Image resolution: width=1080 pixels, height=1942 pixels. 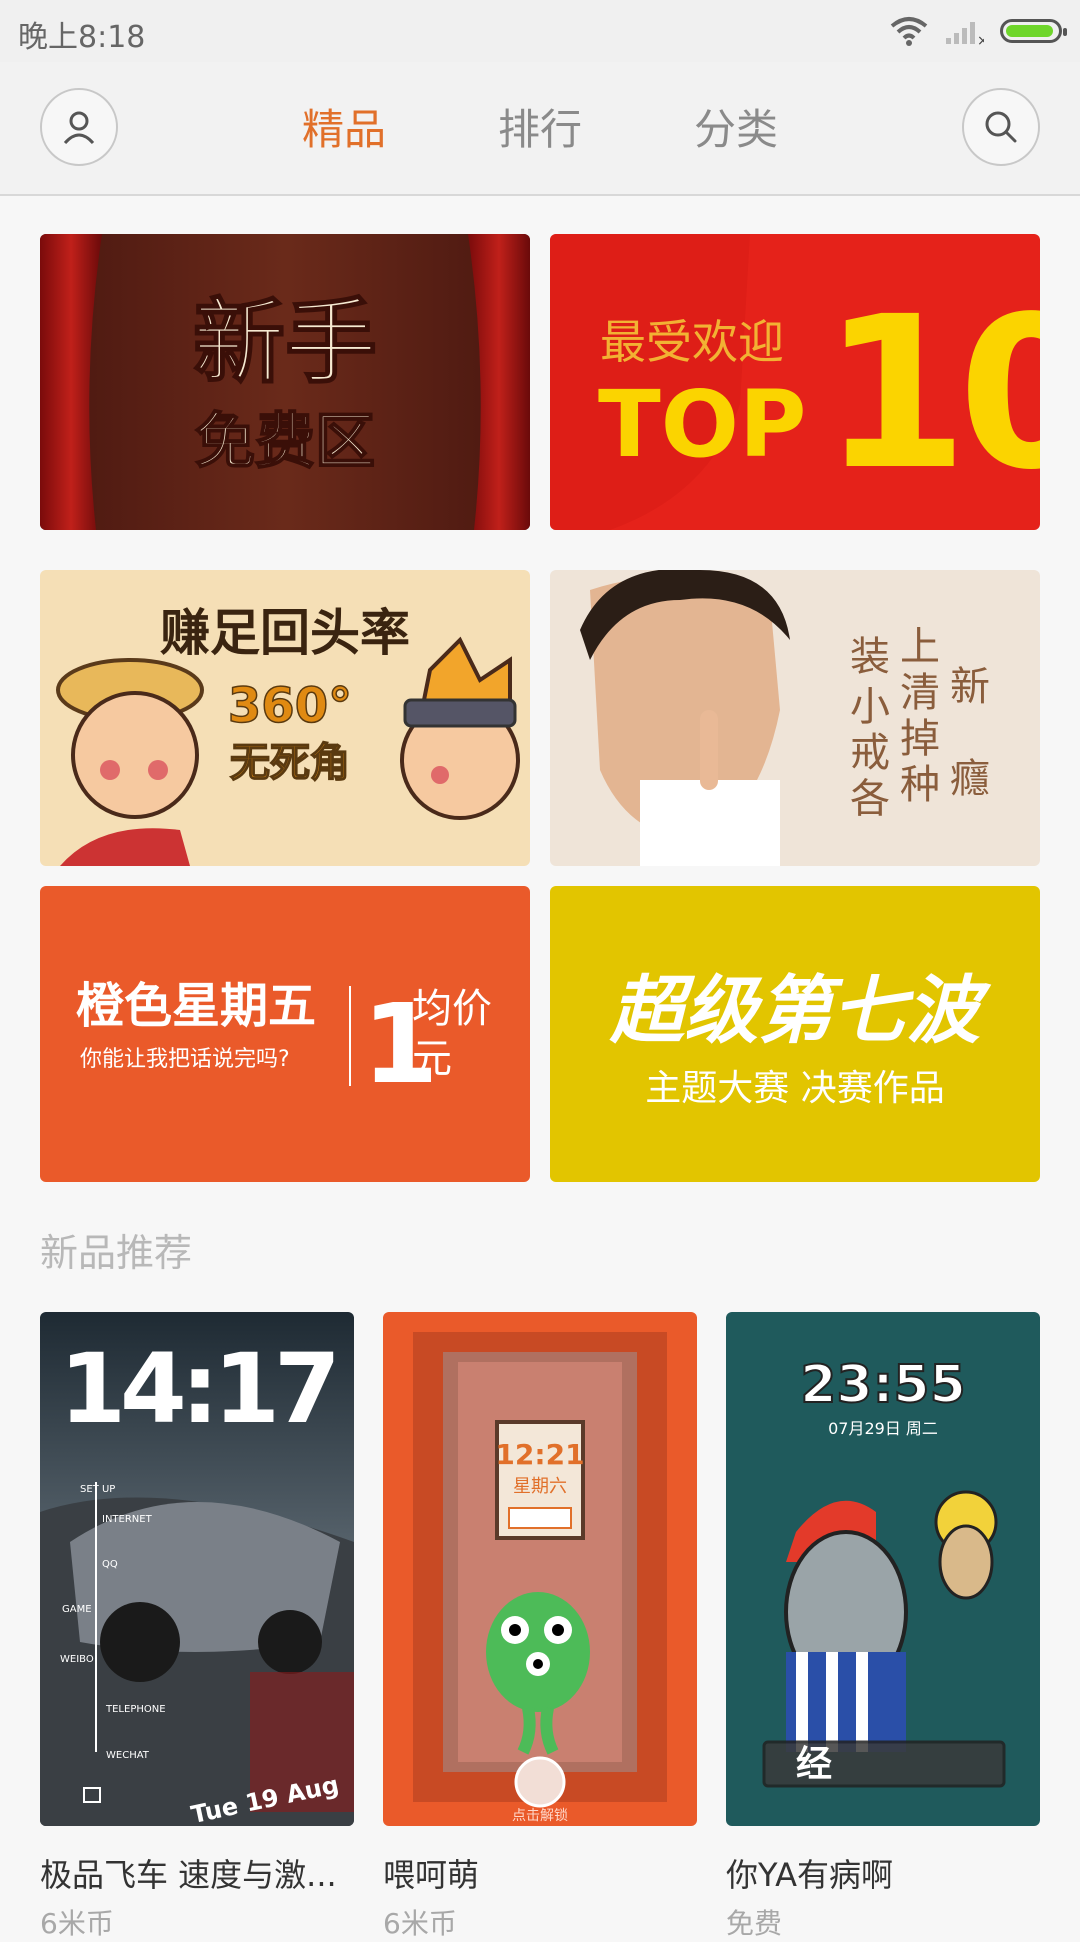 I want to click on status-icons: ×, so click(x=978, y=31).